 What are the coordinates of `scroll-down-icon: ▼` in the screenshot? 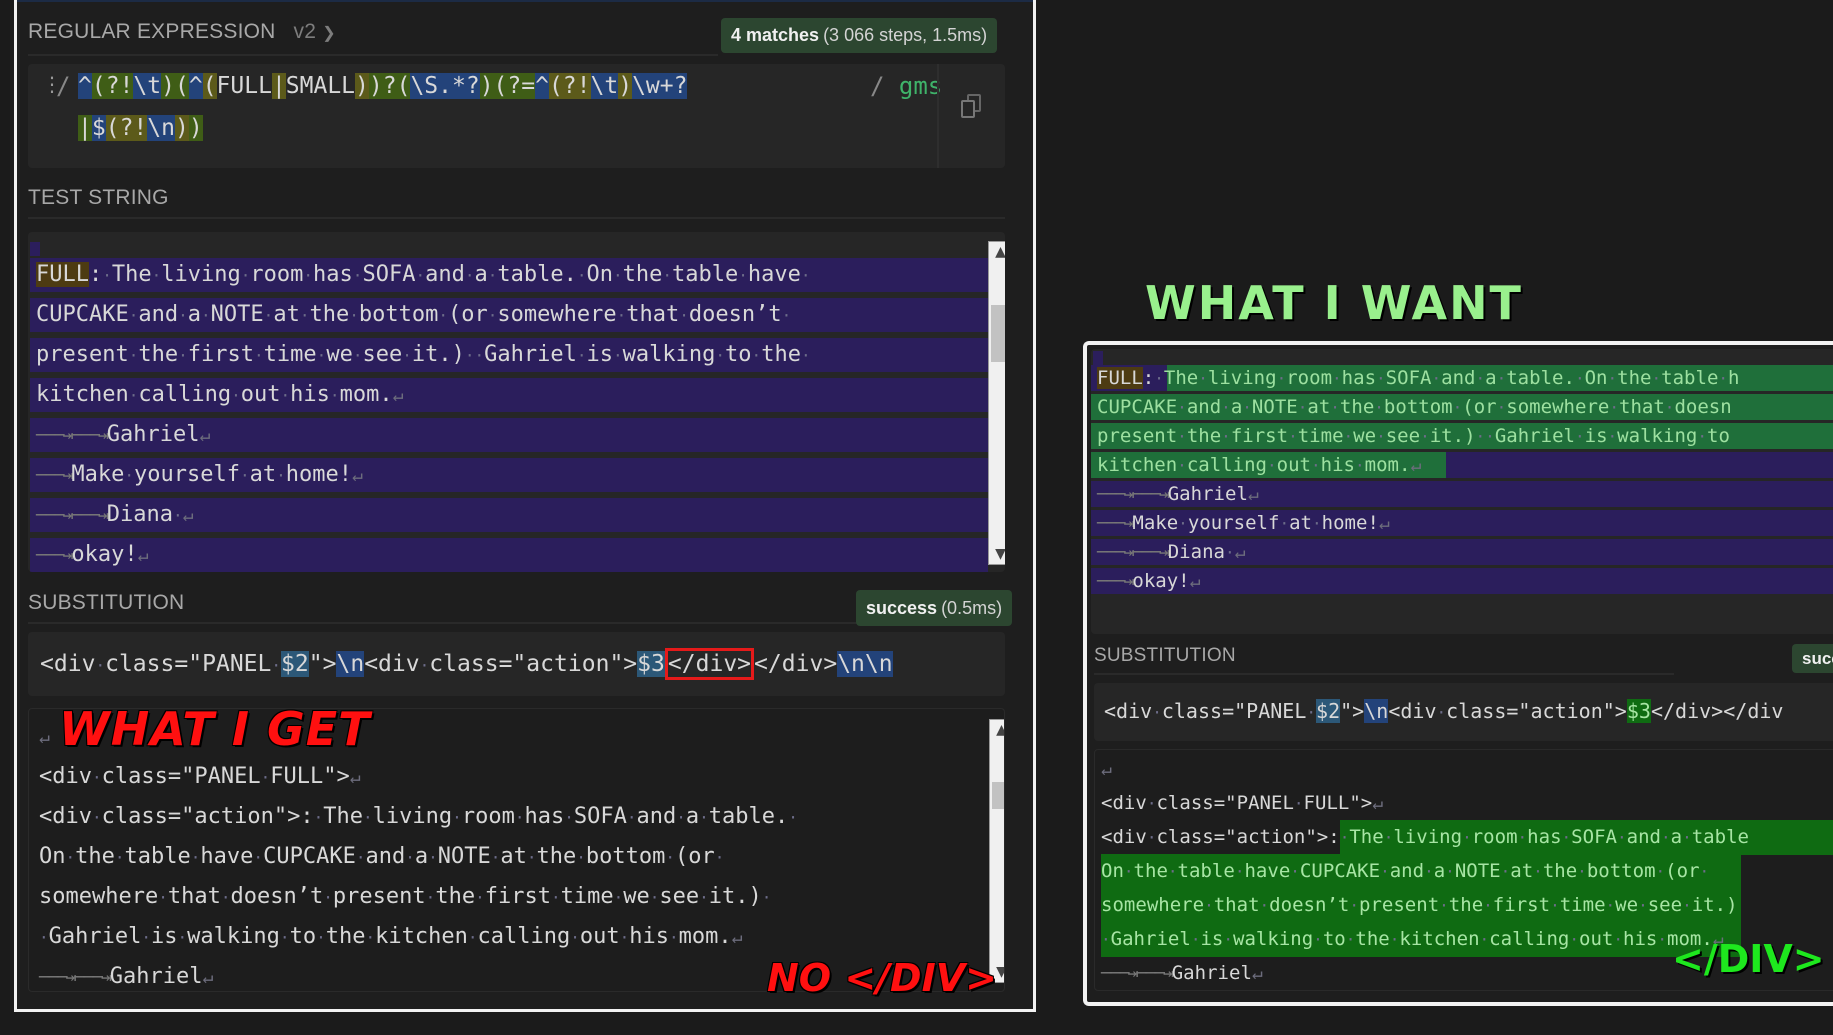 It's located at (997, 554).